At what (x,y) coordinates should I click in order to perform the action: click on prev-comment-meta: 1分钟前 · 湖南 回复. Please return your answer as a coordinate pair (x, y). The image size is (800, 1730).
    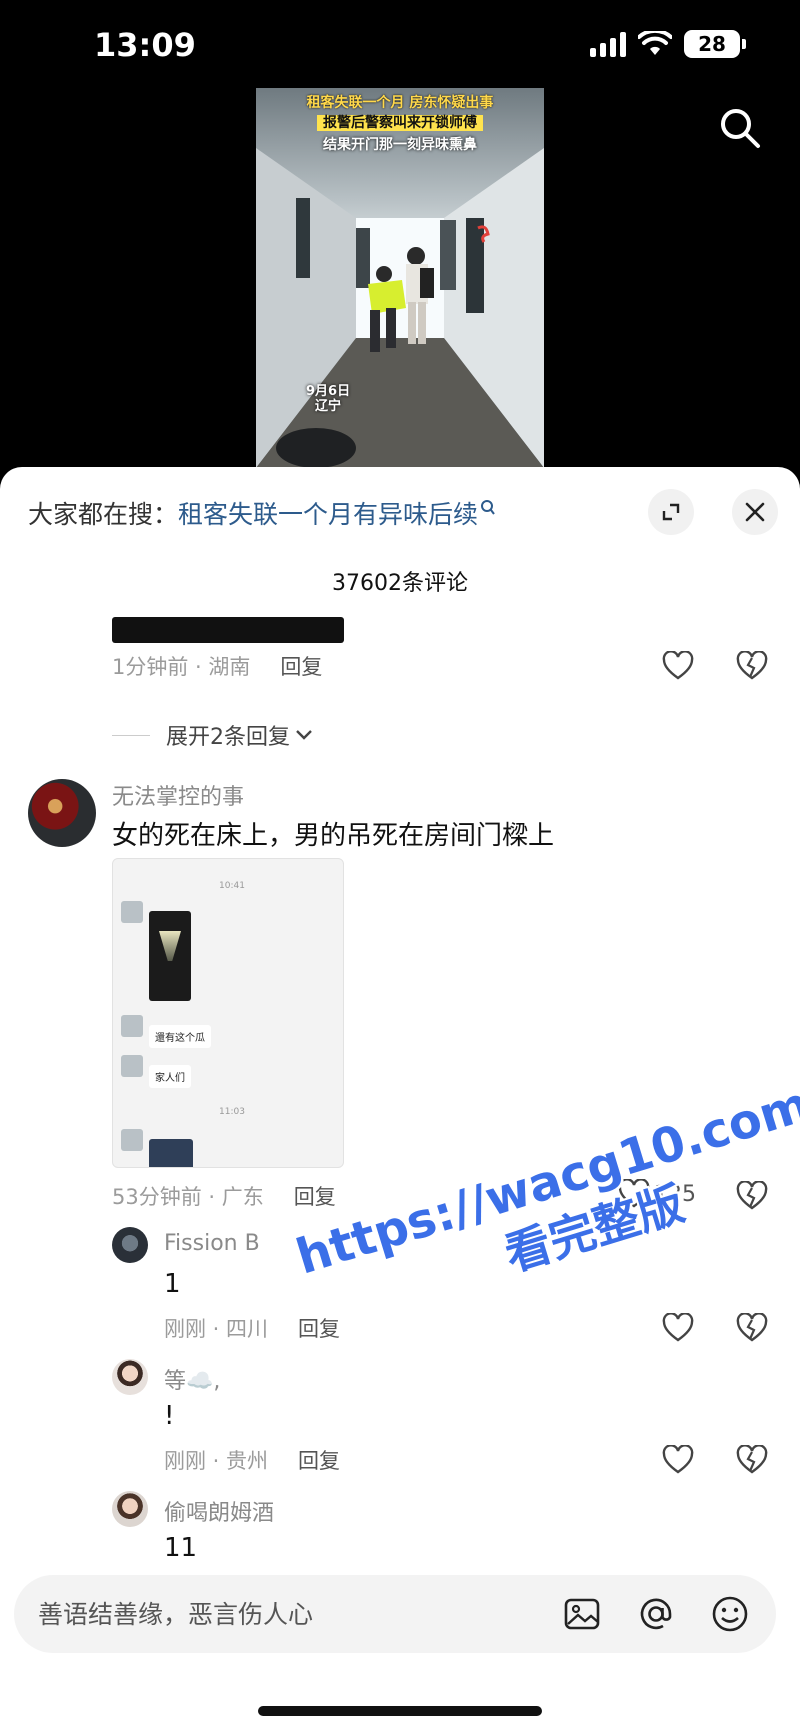
    Looking at the image, I should click on (217, 666).